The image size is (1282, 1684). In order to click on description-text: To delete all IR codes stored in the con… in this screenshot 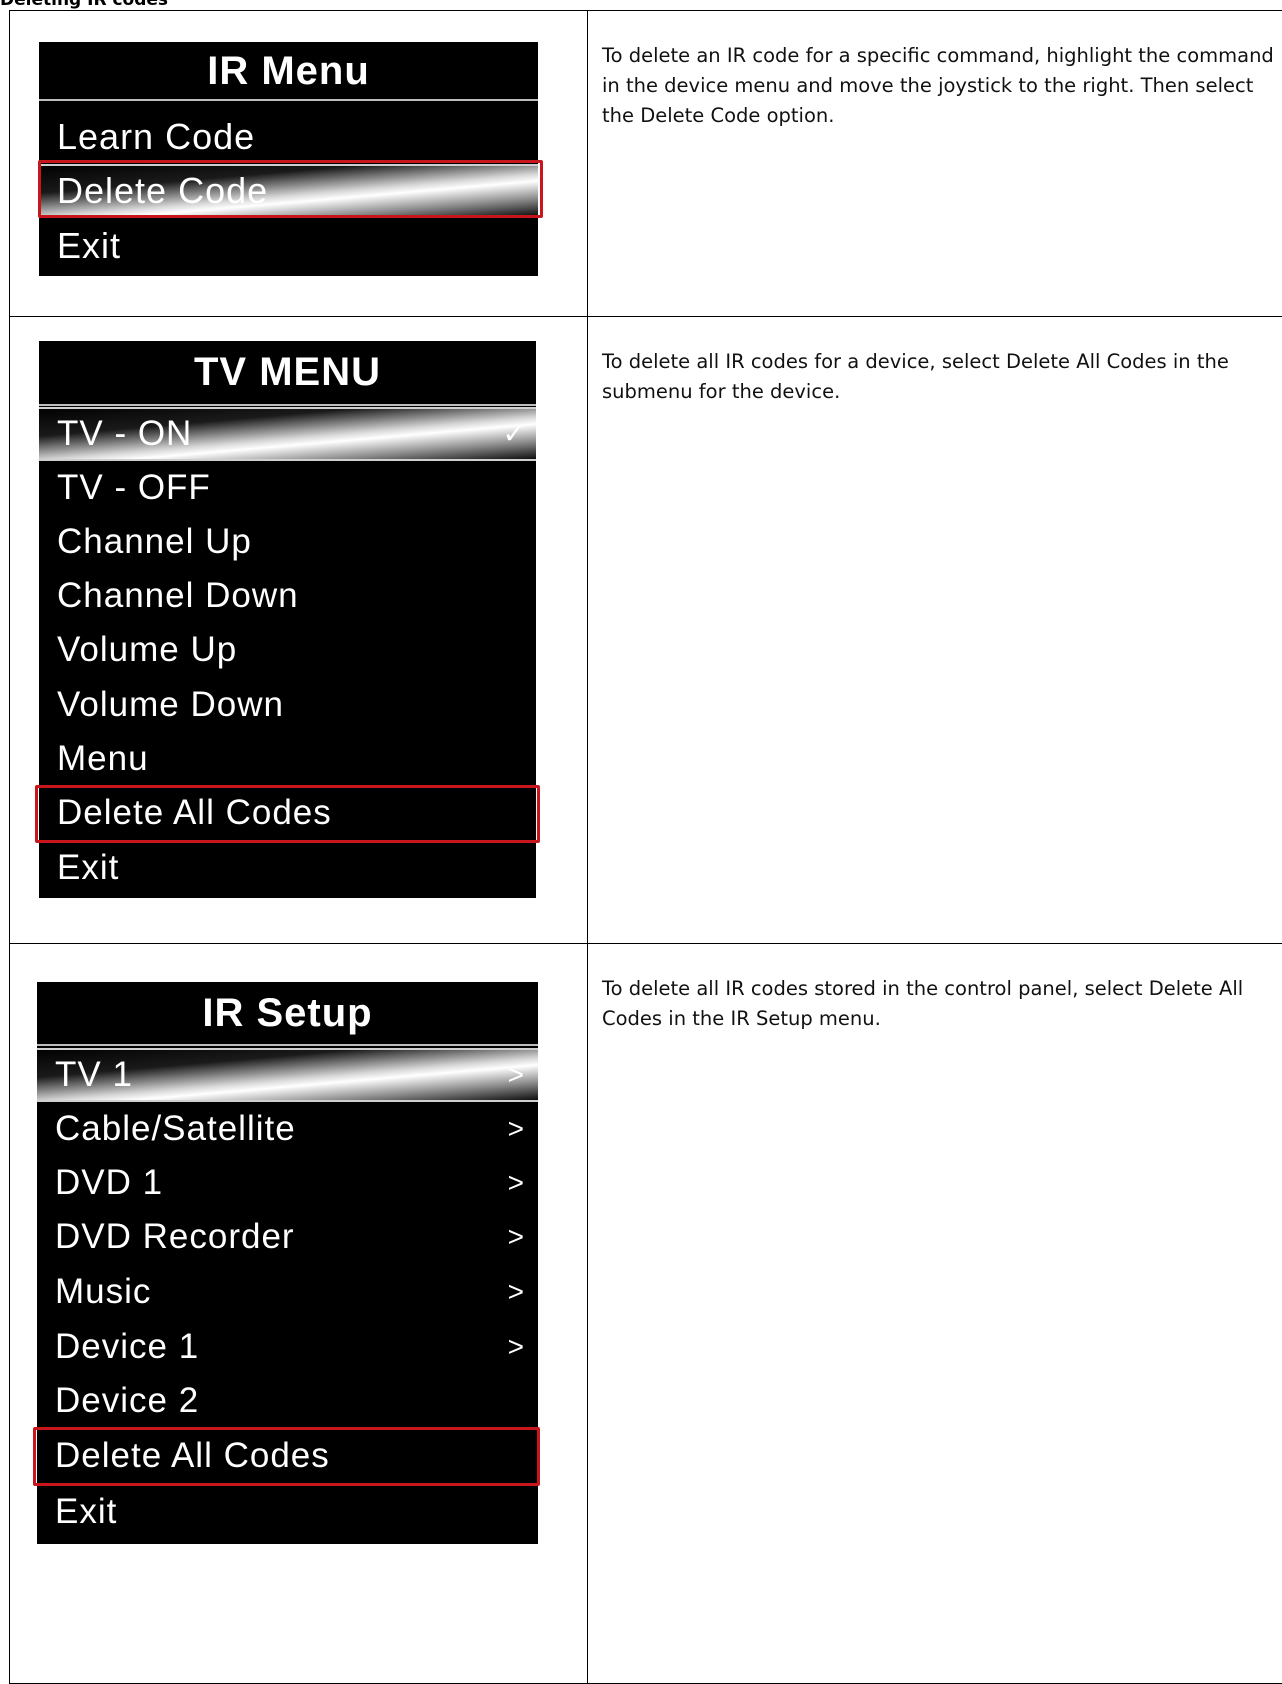, I will do `click(935, 989)`.